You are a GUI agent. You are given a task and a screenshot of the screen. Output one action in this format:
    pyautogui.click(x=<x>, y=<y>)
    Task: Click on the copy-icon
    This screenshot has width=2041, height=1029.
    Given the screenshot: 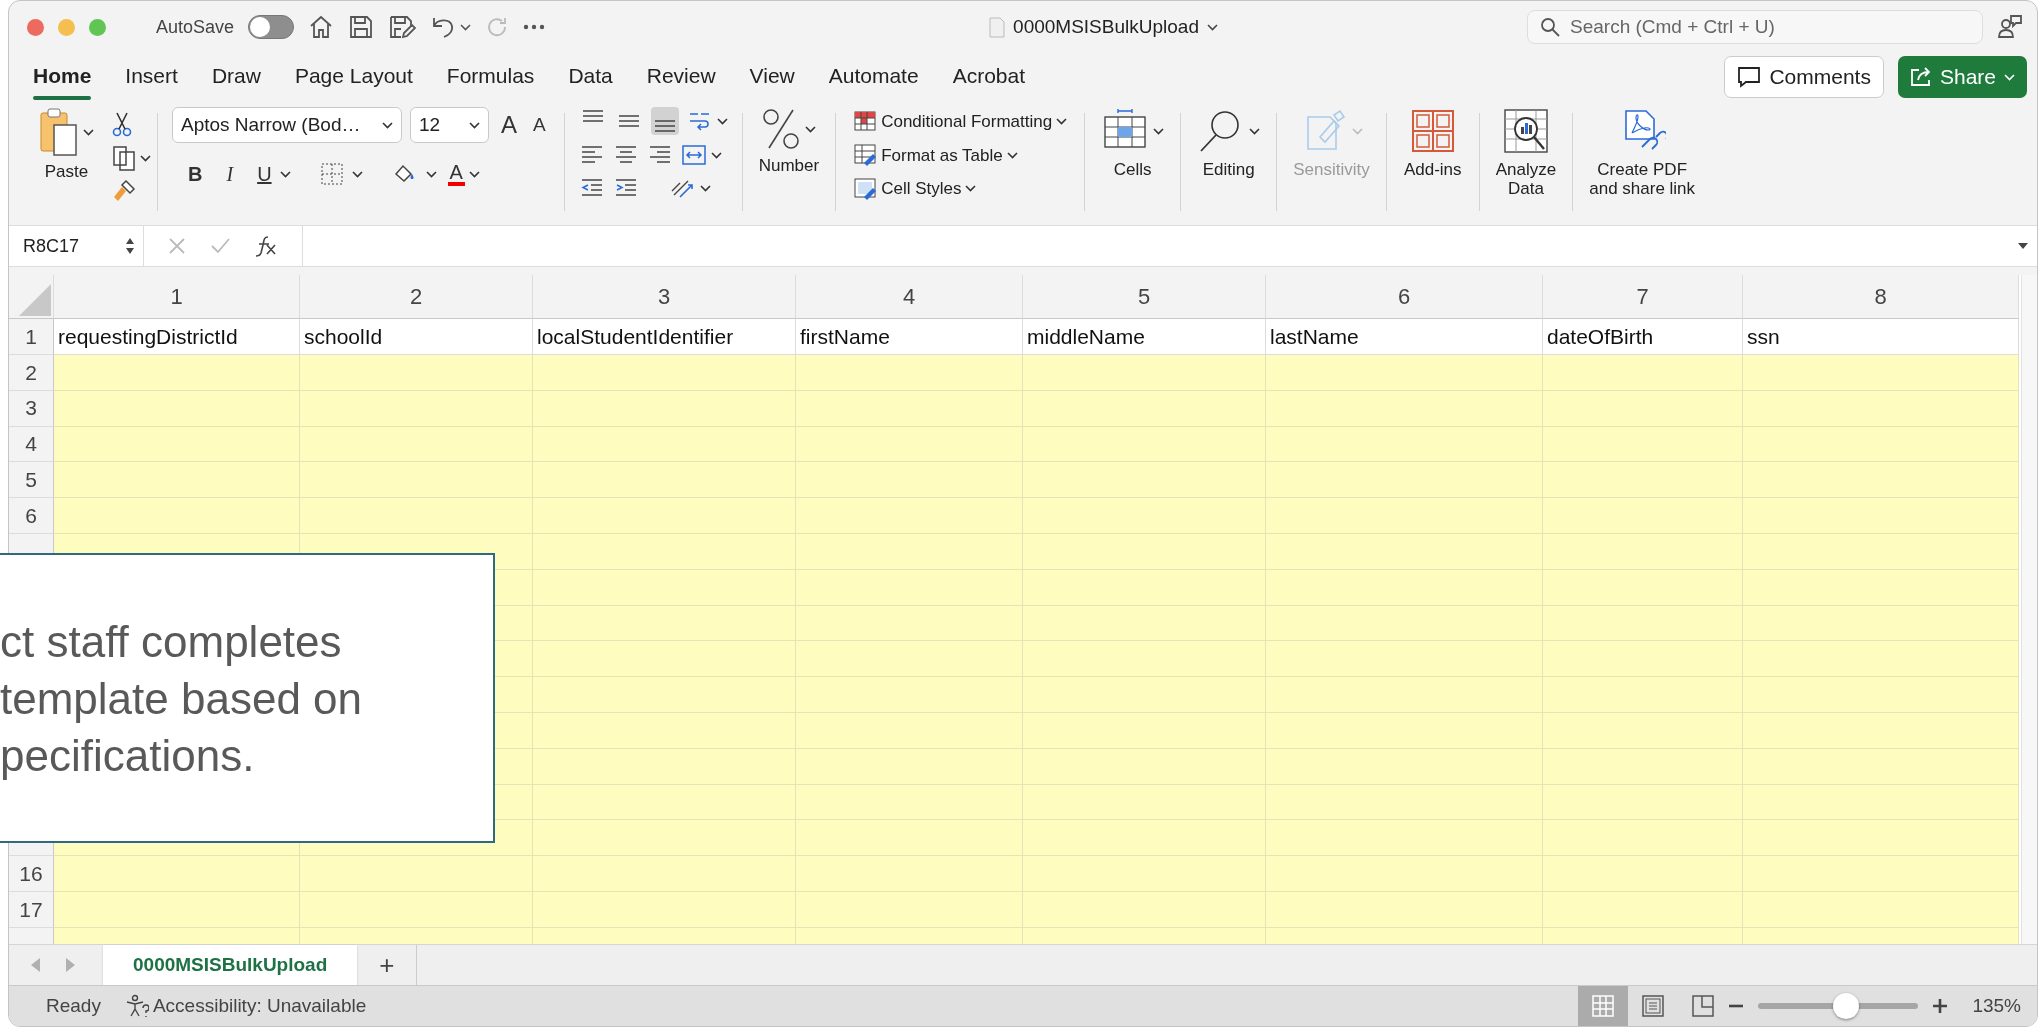 What is the action you would take?
    pyautogui.click(x=124, y=158)
    